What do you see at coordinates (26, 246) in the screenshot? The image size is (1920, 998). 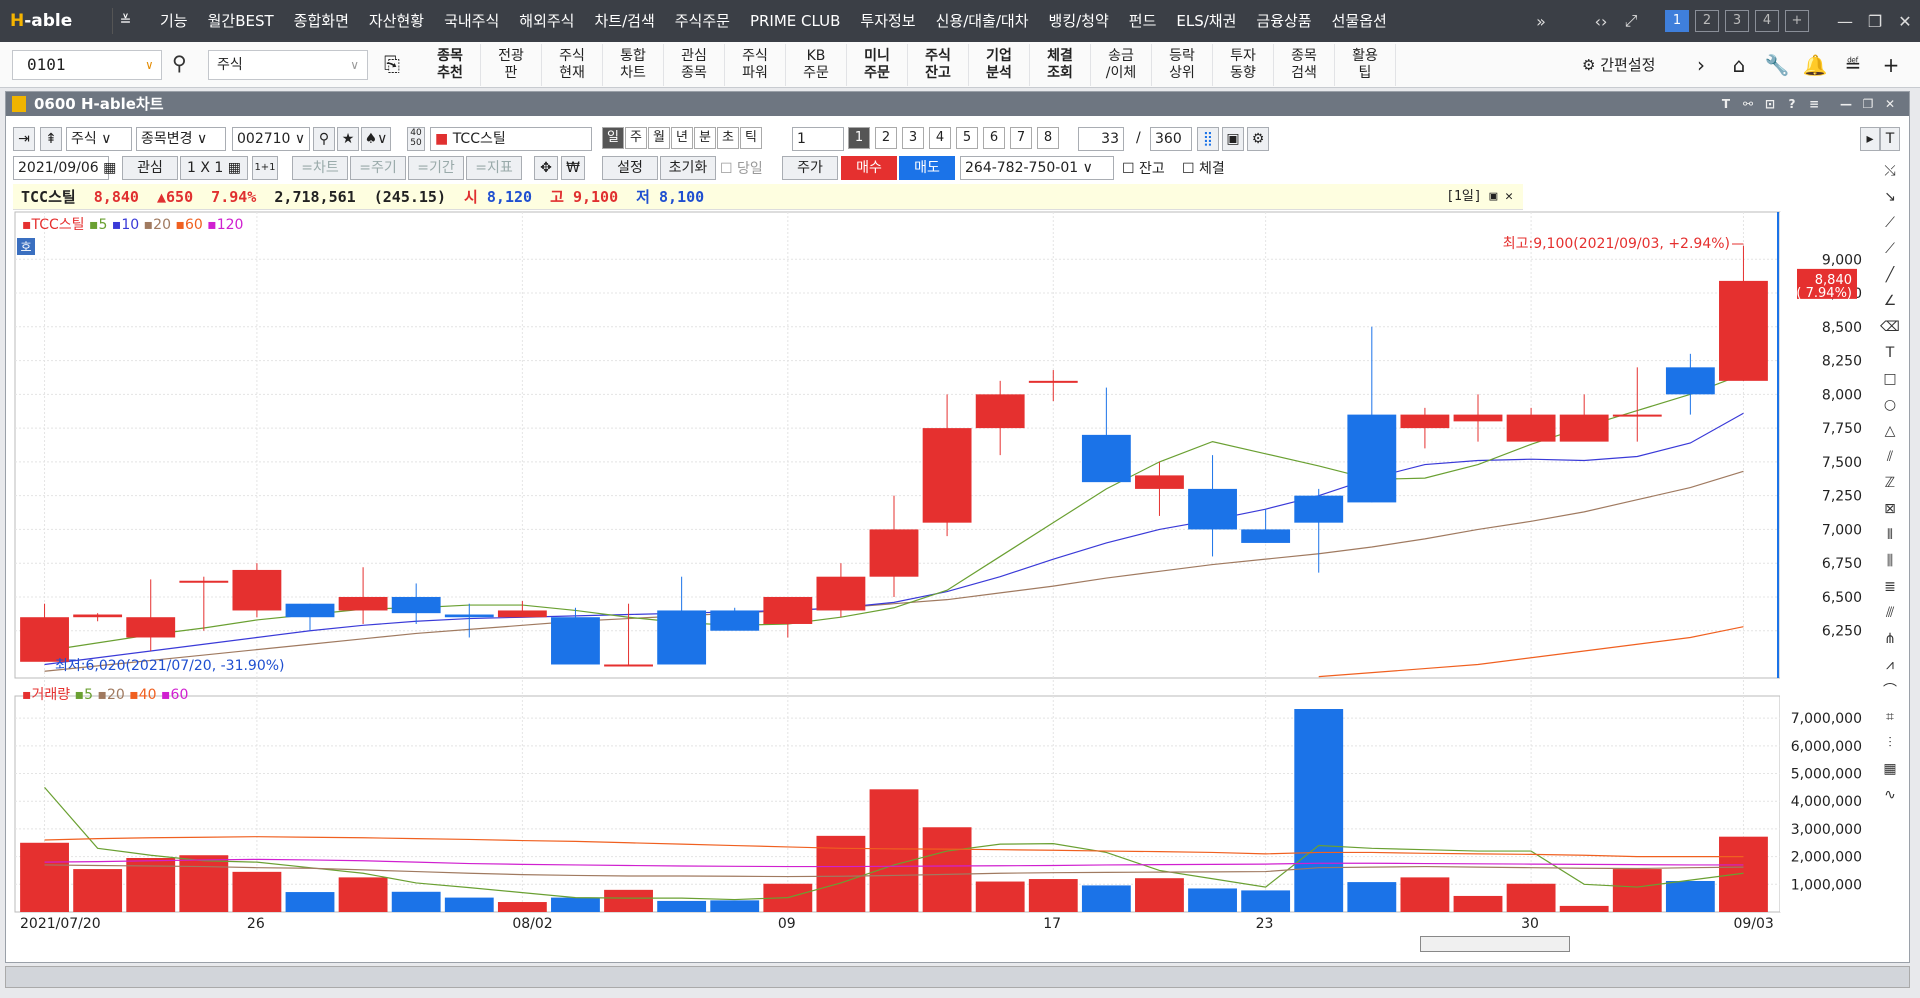 I see `hoga-button: 호` at bounding box center [26, 246].